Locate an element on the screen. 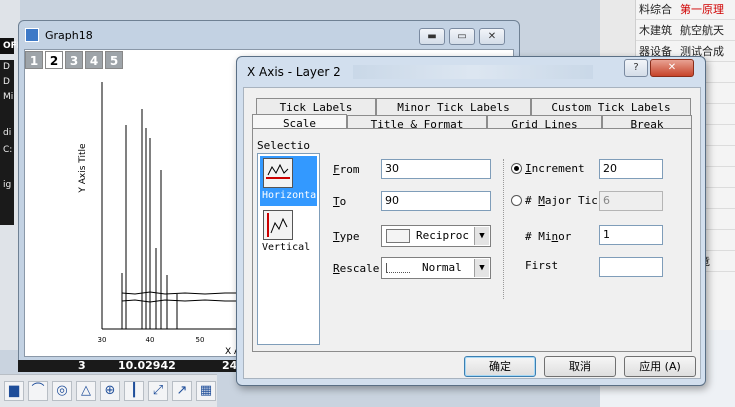 The width and height of the screenshot is (735, 407). cell-text: Mi is located at coordinates (8, 97).